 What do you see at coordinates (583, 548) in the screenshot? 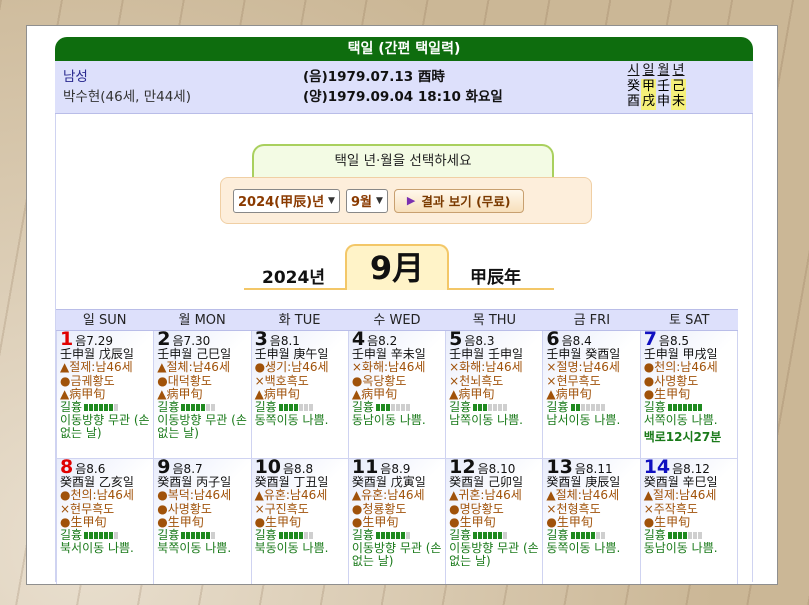
I see `direction-note: 동쪽이동 나쁨.` at bounding box center [583, 548].